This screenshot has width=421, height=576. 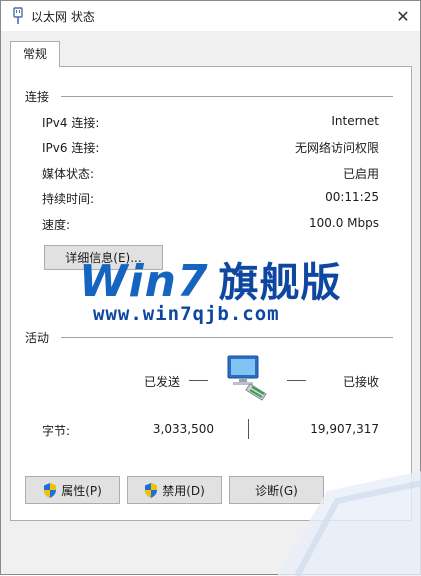 I want to click on activity-heading: 活动, so click(x=37, y=338).